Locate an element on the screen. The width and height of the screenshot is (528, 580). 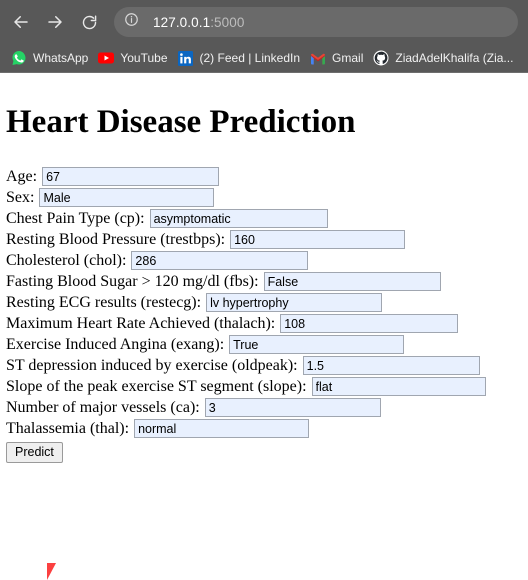
field-label-restecg: Resting ECG results (restecg): is located at coordinates (104, 302).